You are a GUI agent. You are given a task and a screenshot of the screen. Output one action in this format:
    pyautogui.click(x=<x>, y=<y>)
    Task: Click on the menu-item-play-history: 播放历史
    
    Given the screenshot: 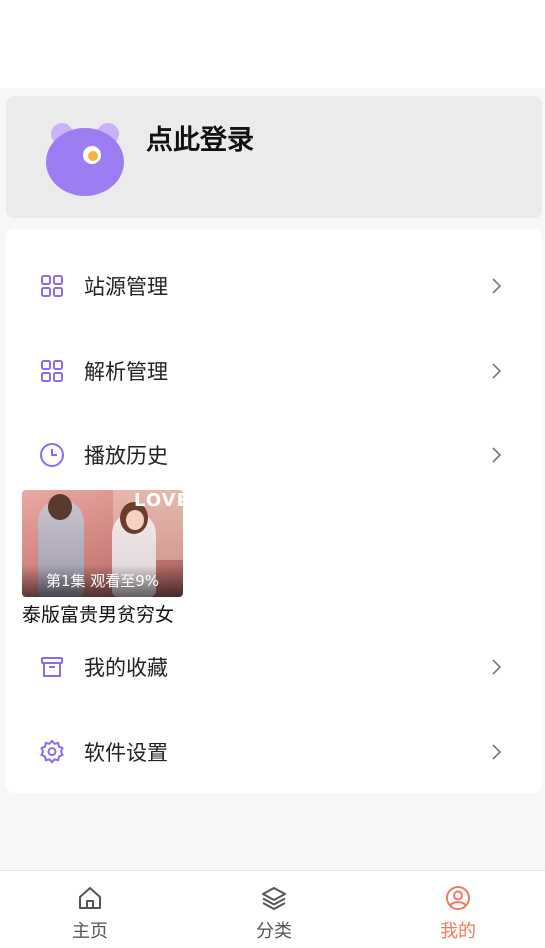 What is the action you would take?
    pyautogui.click(x=274, y=455)
    